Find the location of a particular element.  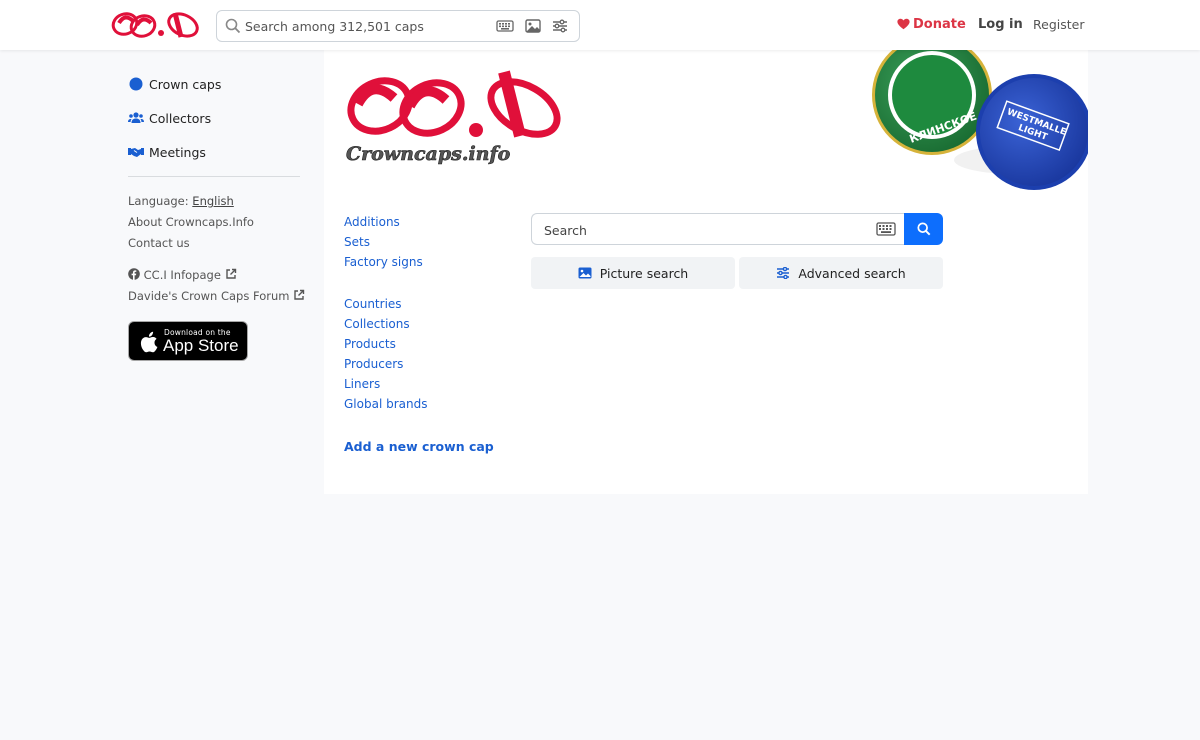

main-search-group is located at coordinates (737, 229).